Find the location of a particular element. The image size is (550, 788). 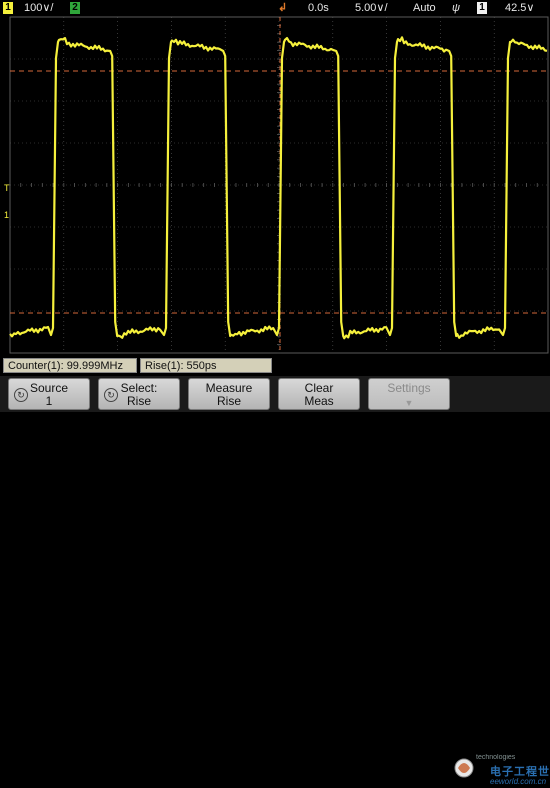

source-softkey: ↻ Source 1 is located at coordinates (49, 394).